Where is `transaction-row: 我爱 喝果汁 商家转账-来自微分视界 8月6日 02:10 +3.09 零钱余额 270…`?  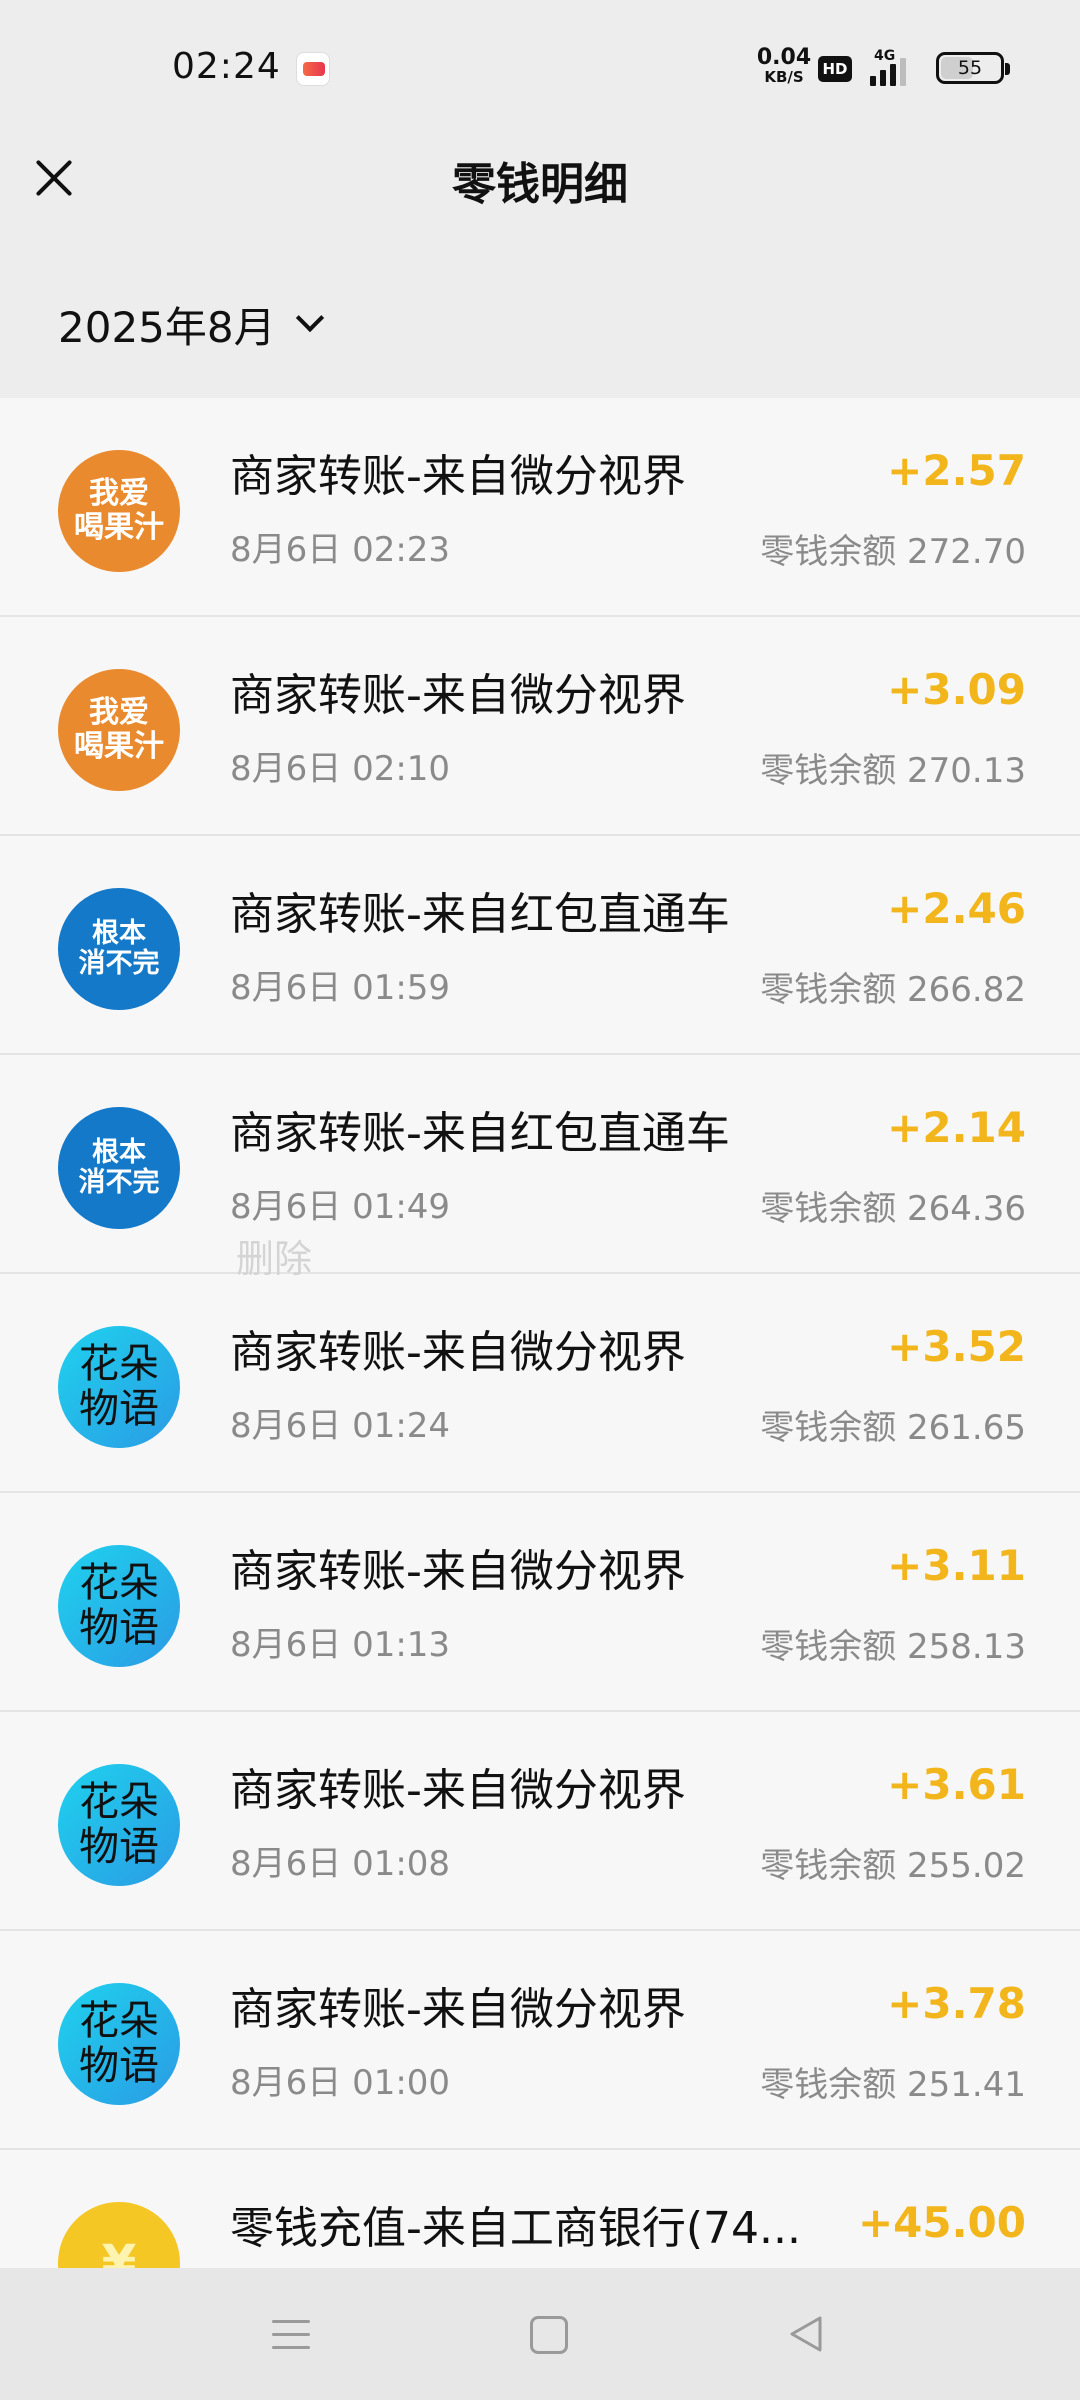
transaction-row: 我爱 喝果汁 商家转账-来自微分视界 8月6日 02:10 +3.09 零钱余额 270… is located at coordinates (540, 726).